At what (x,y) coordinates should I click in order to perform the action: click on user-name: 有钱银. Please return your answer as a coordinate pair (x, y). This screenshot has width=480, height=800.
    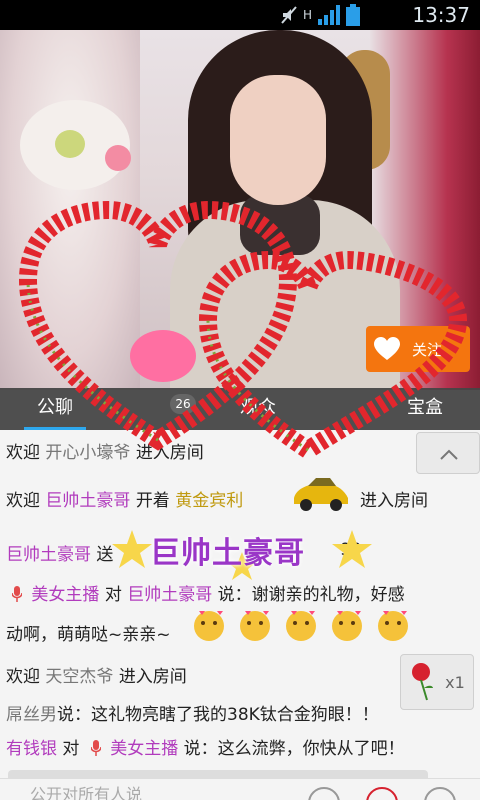
    Looking at the image, I should click on (31, 749).